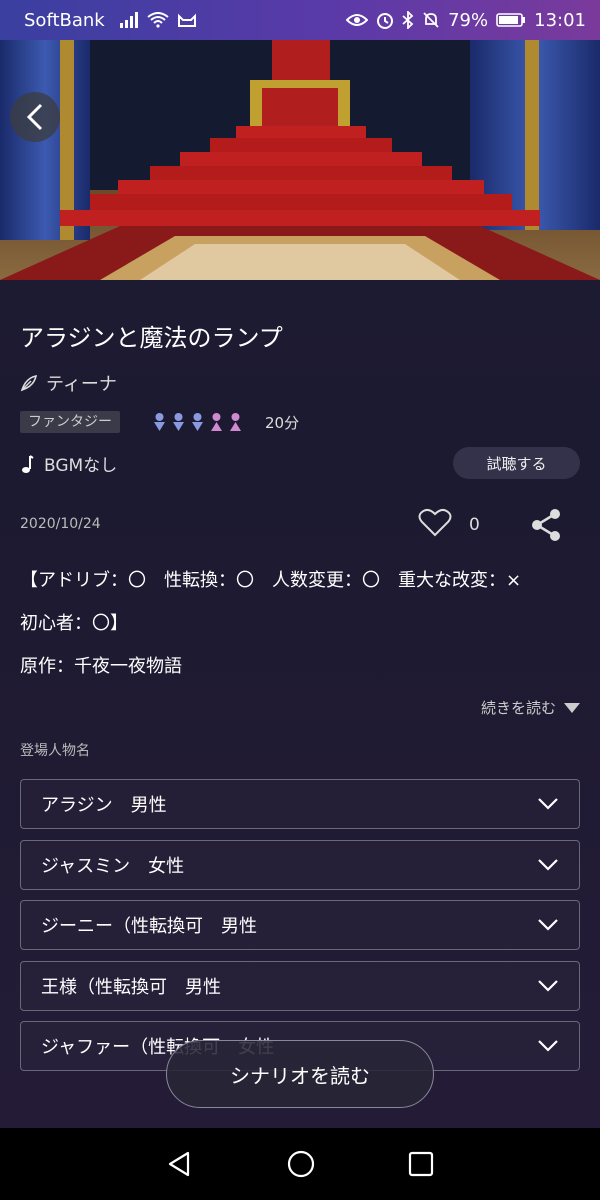  I want to click on mute-icon, so click(431, 20).